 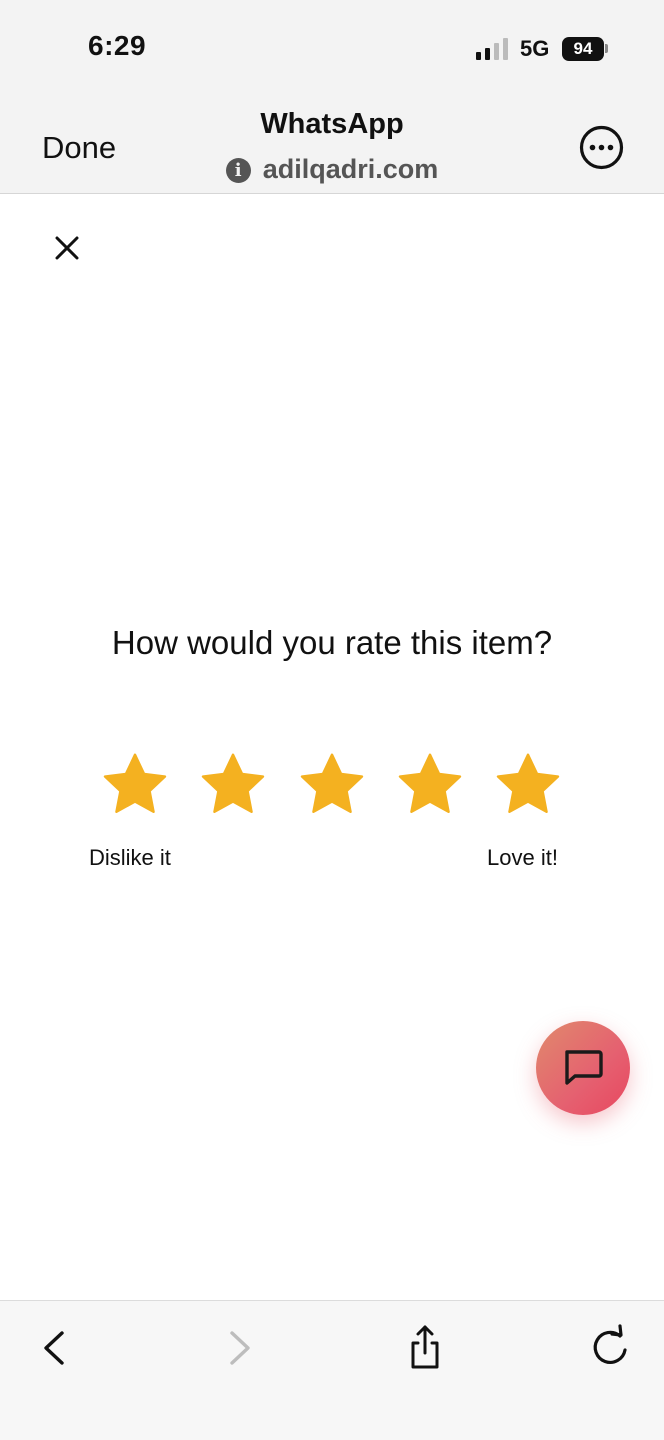 I want to click on url-text: adilqadri.com, so click(x=350, y=169).